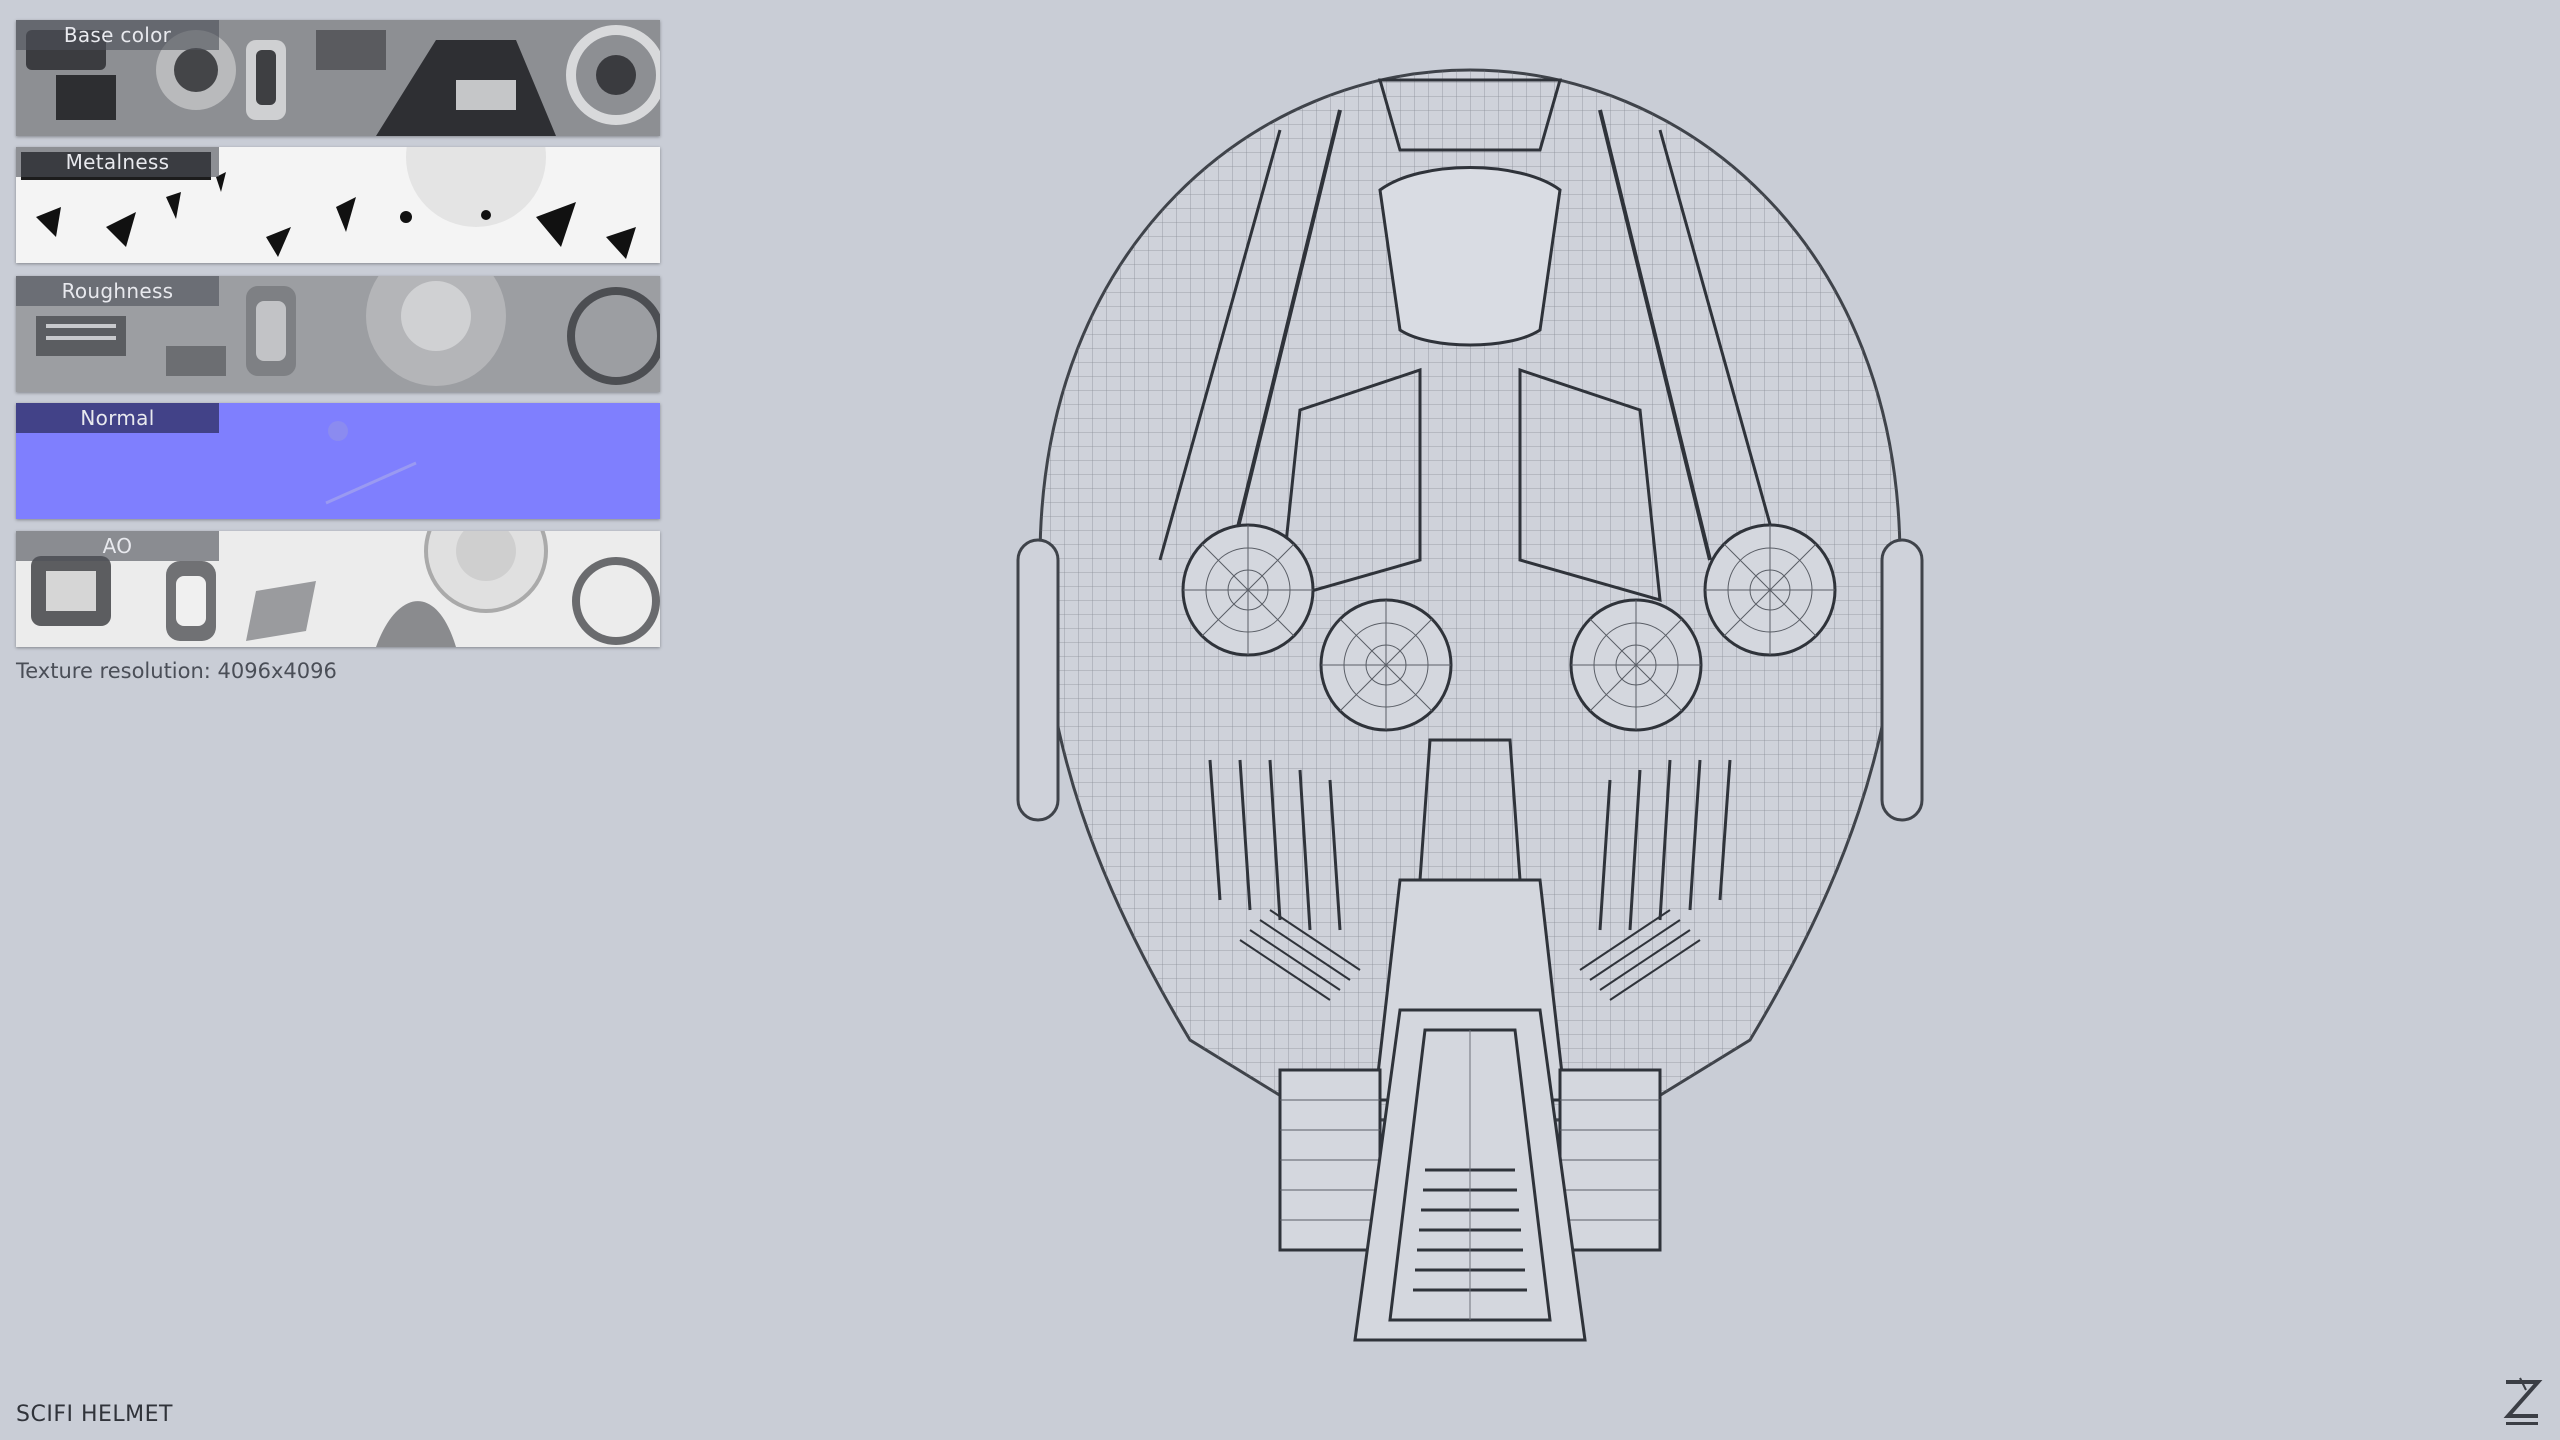  I want to click on metalness-label: Metalness, so click(117, 162).